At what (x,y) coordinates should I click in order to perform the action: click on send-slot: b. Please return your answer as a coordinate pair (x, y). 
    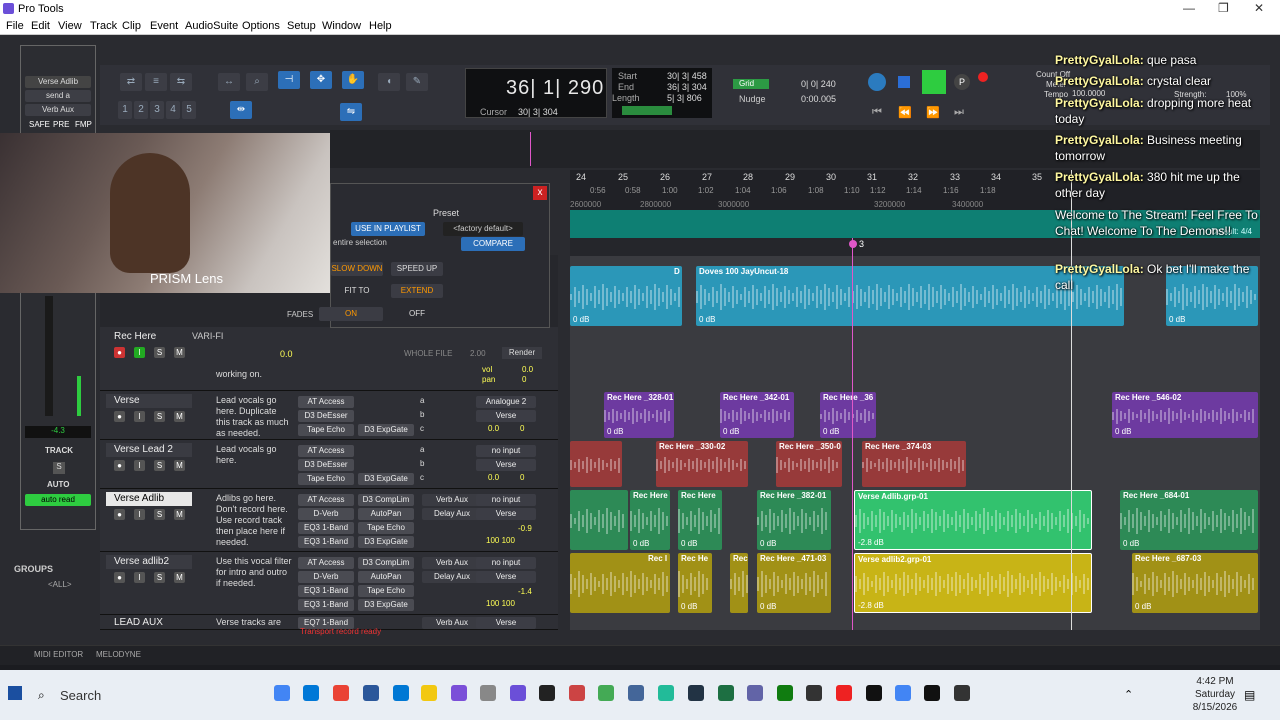
    Looking at the image, I should click on (422, 414).